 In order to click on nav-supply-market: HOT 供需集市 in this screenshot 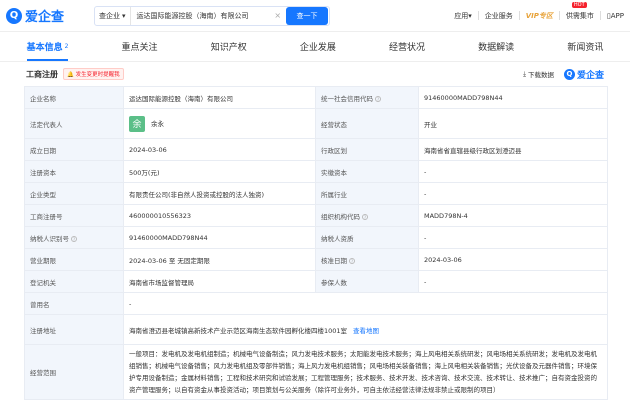, I will do `click(579, 11)`.